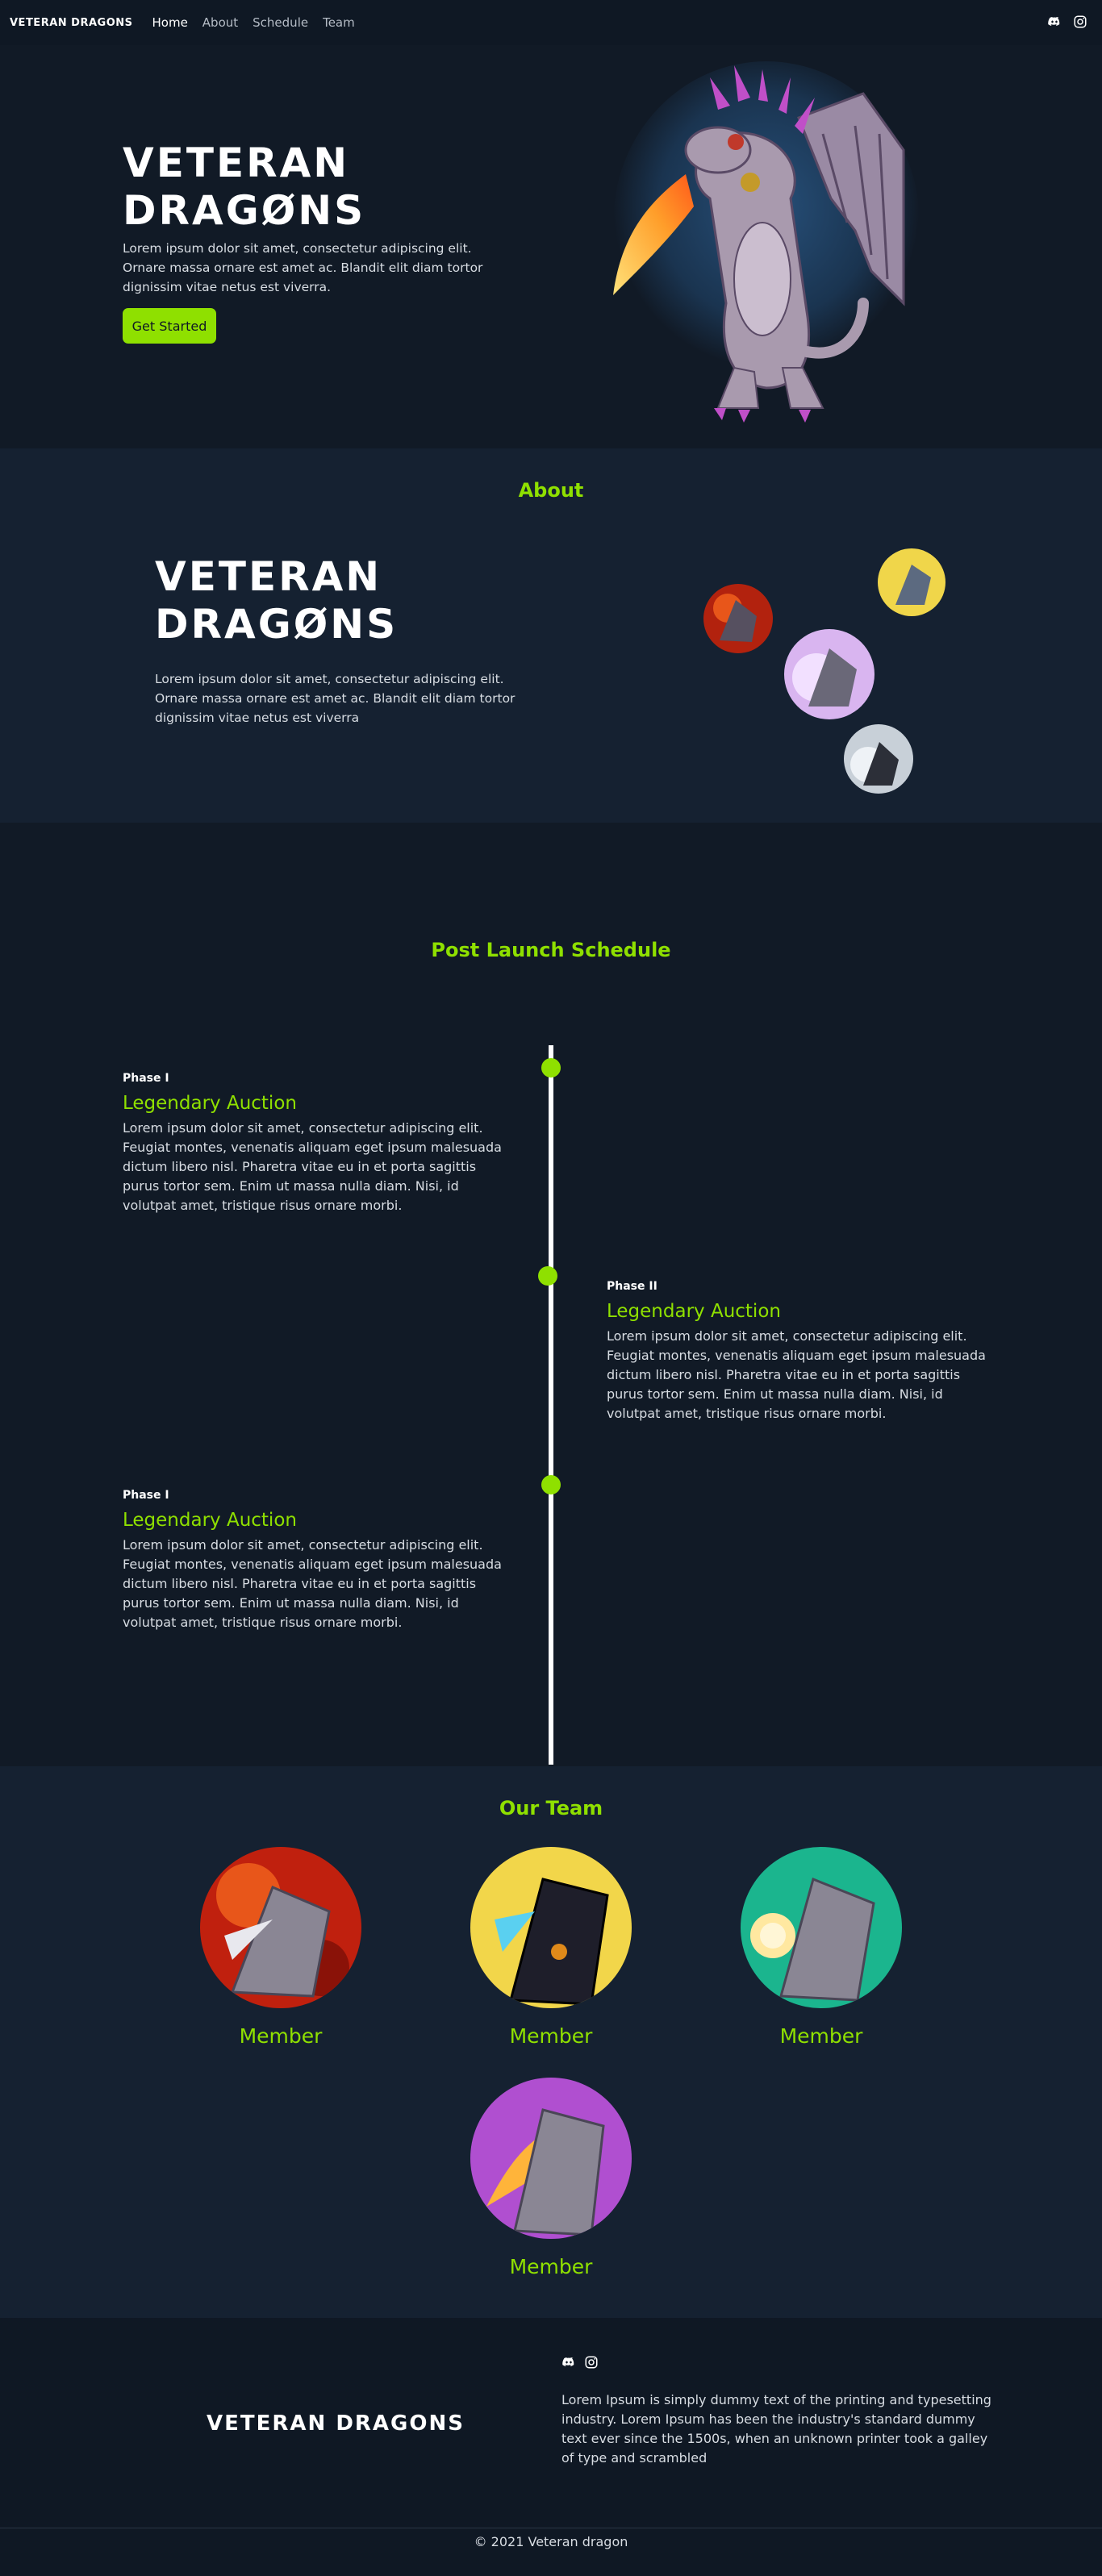 This screenshot has width=1102, height=2576. I want to click on nav-link-schedule: Schedule, so click(280, 22).